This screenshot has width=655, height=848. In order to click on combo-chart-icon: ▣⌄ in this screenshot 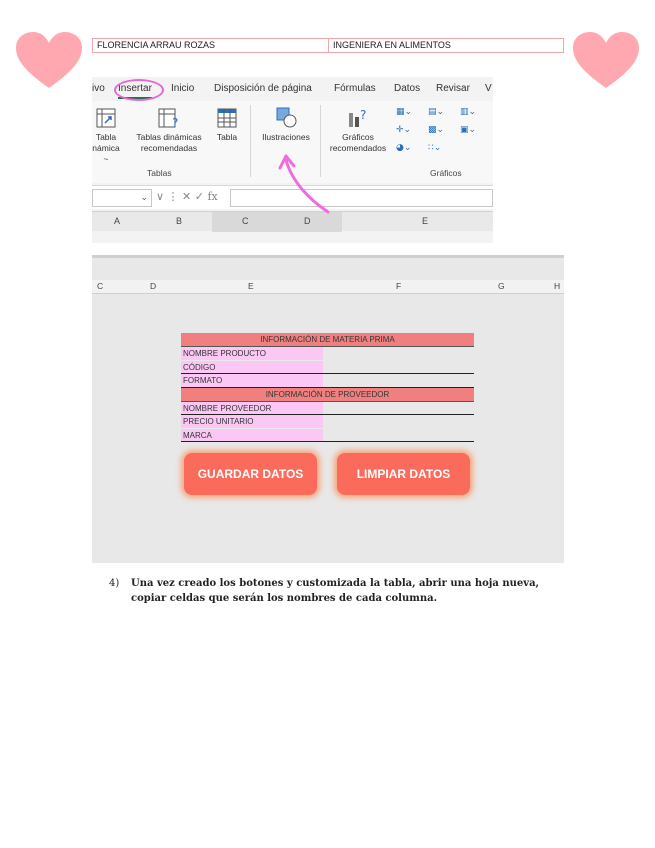, I will do `click(468, 130)`.